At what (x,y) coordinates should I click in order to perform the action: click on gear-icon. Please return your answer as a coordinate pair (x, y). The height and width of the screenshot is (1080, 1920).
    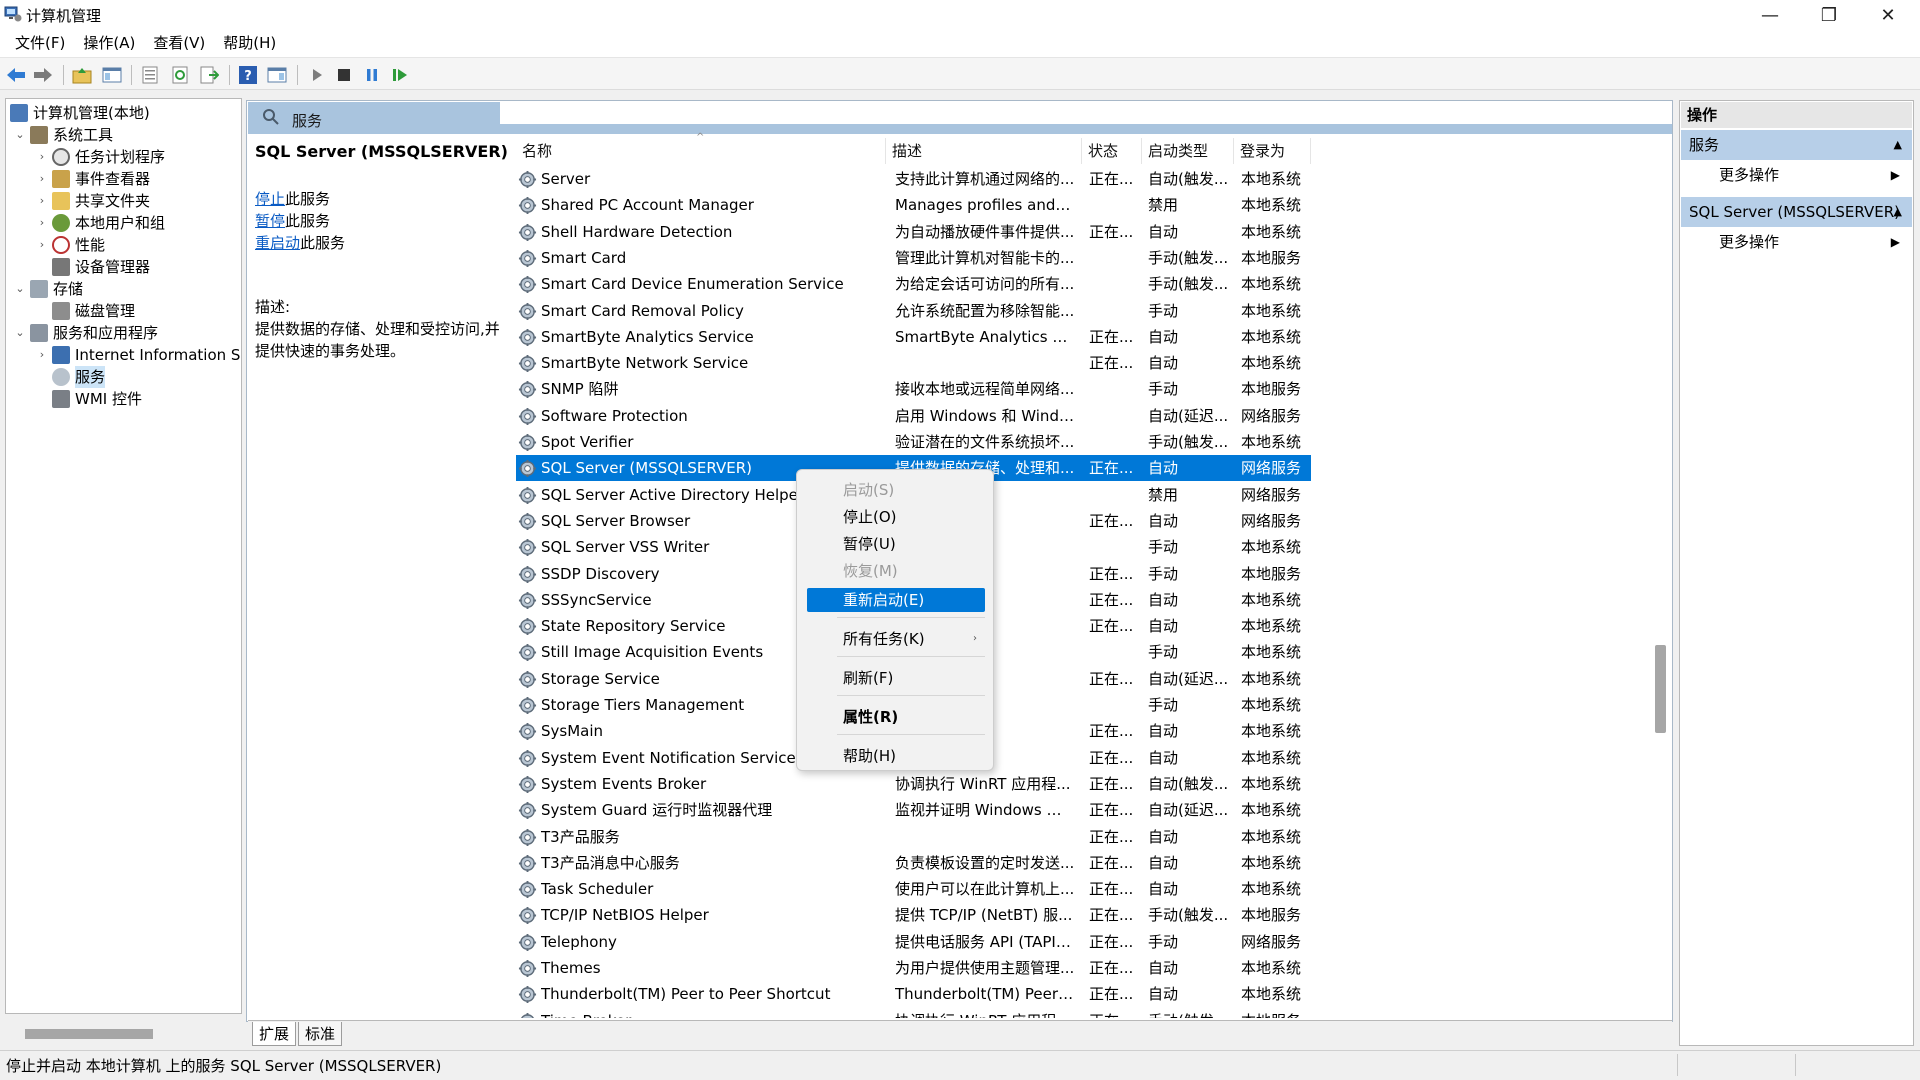
    Looking at the image, I should click on (527, 626).